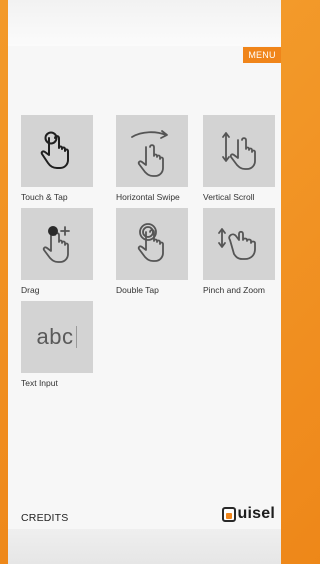 The width and height of the screenshot is (320, 564). I want to click on tile-horizontal-swipe: Horizontal Swipe, so click(153, 158).